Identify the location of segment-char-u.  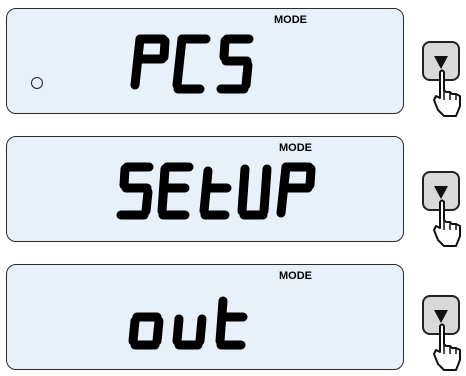
(189, 332).